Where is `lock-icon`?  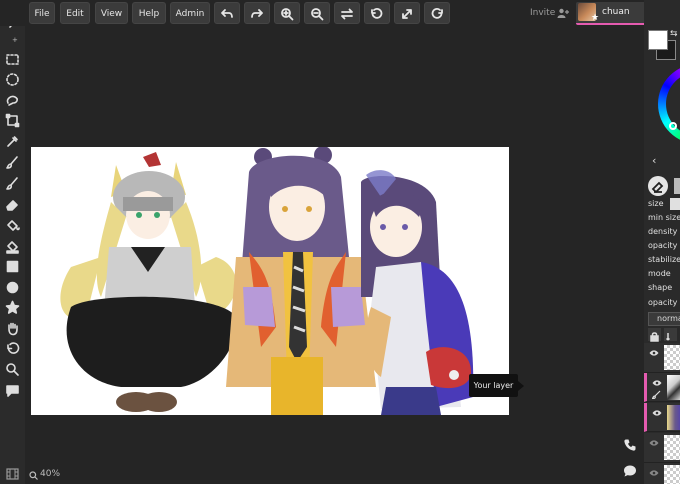 lock-icon is located at coordinates (654, 335).